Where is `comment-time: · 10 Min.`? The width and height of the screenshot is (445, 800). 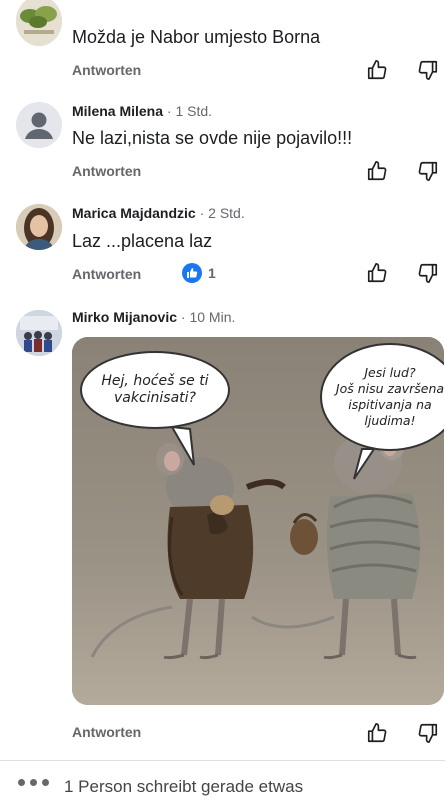 comment-time: · 10 Min. is located at coordinates (208, 317).